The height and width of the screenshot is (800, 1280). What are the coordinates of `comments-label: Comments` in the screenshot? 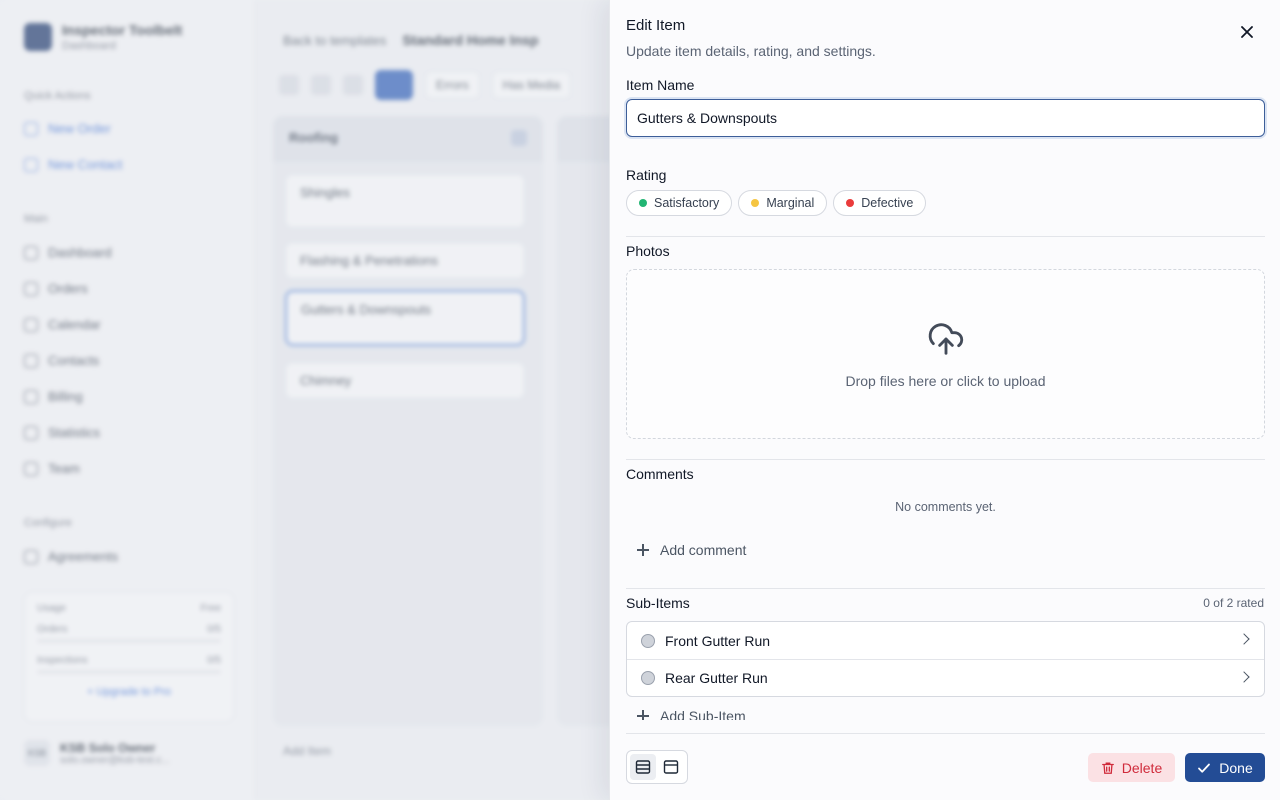 It's located at (660, 474).